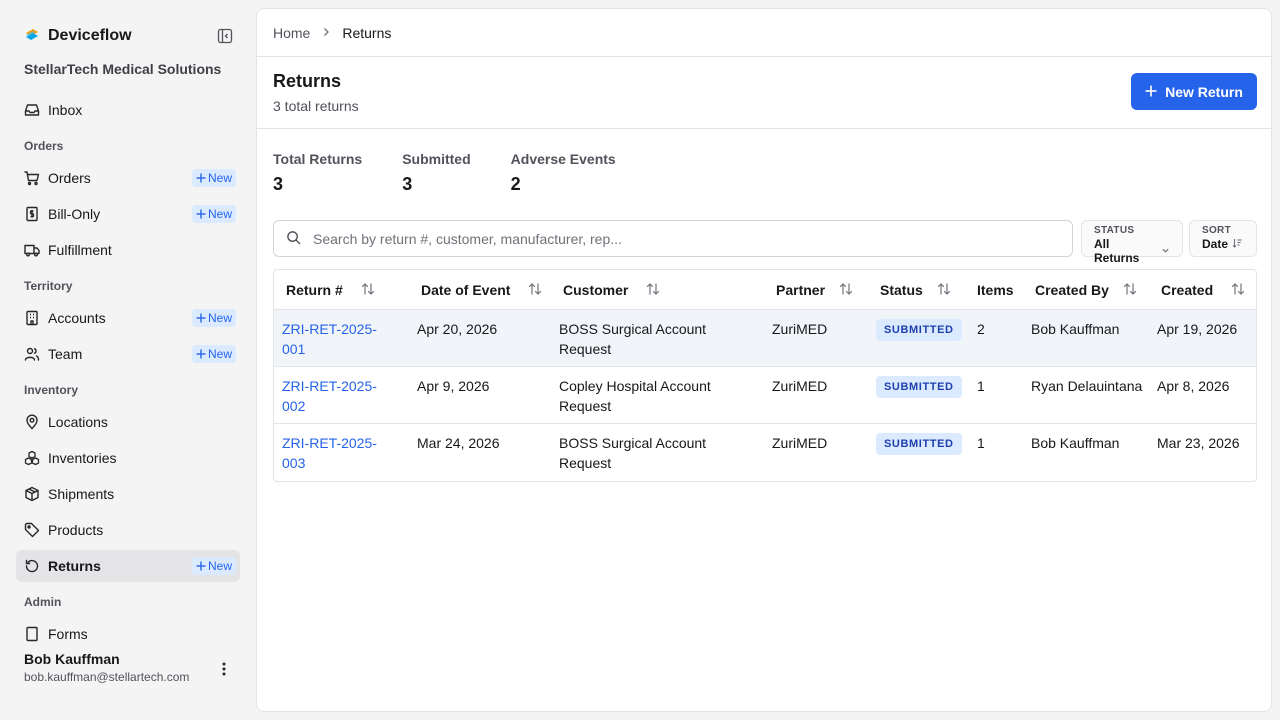 The width and height of the screenshot is (1280, 720). I want to click on sort-dropdown: SORT Date, so click(1223, 238).